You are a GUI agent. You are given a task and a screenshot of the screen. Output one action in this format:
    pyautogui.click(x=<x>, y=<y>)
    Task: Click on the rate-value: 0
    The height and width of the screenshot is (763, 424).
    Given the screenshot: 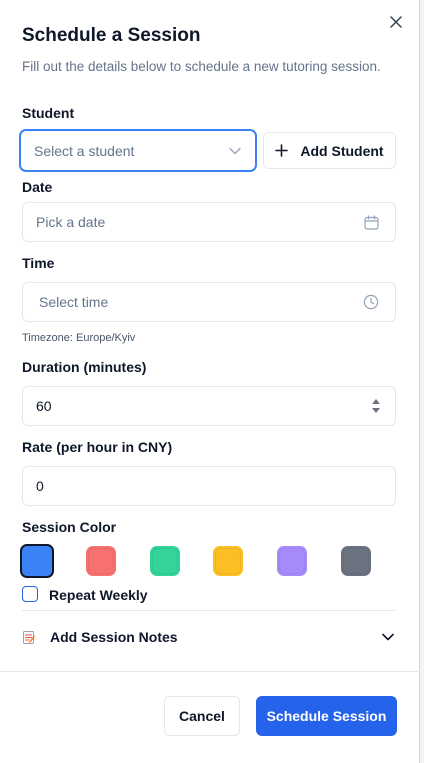 What is the action you would take?
    pyautogui.click(x=40, y=486)
    